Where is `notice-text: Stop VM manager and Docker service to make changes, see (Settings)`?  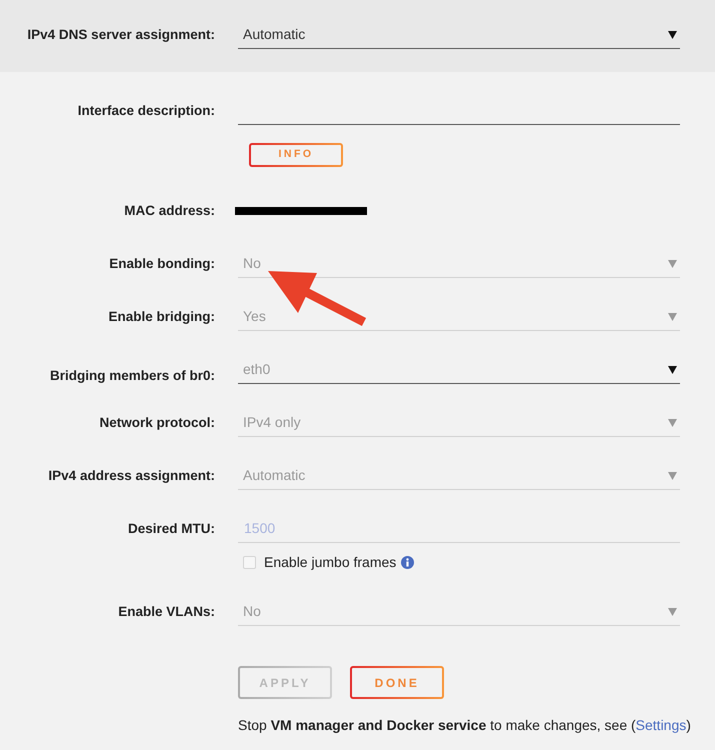
notice-text: Stop VM manager and Docker service to make changes, see (Settings) is located at coordinates (465, 725).